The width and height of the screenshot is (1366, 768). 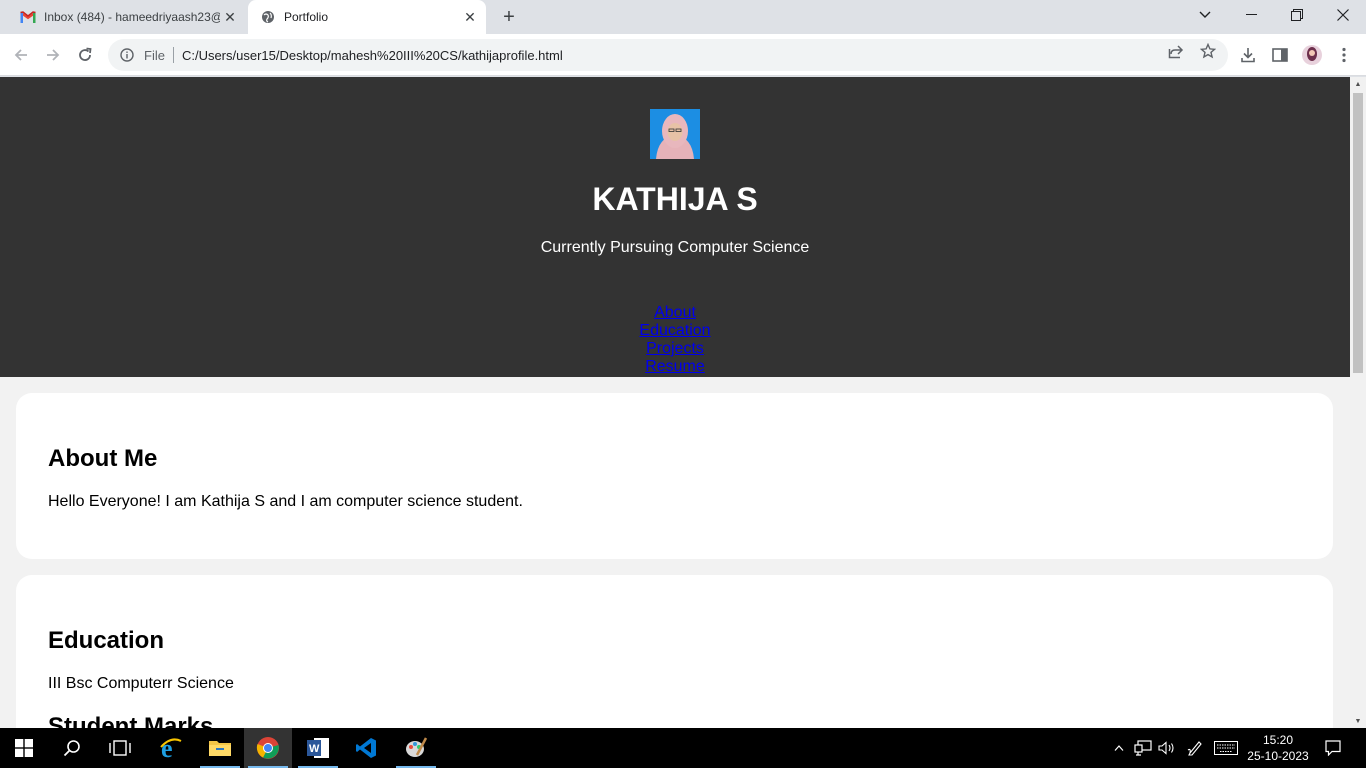 I want to click on vscode-icon, so click(x=366, y=748).